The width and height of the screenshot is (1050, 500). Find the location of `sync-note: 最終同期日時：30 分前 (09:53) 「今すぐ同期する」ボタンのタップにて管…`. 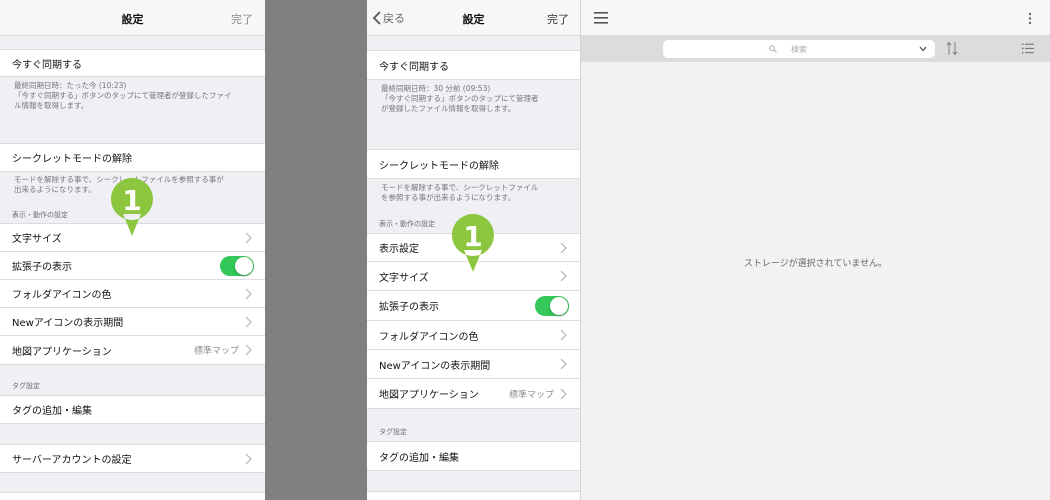

sync-note: 最終同期日時：30 分前 (09:53) 「今すぐ同期する」ボタンのタップにて管… is located at coordinates (474, 99).